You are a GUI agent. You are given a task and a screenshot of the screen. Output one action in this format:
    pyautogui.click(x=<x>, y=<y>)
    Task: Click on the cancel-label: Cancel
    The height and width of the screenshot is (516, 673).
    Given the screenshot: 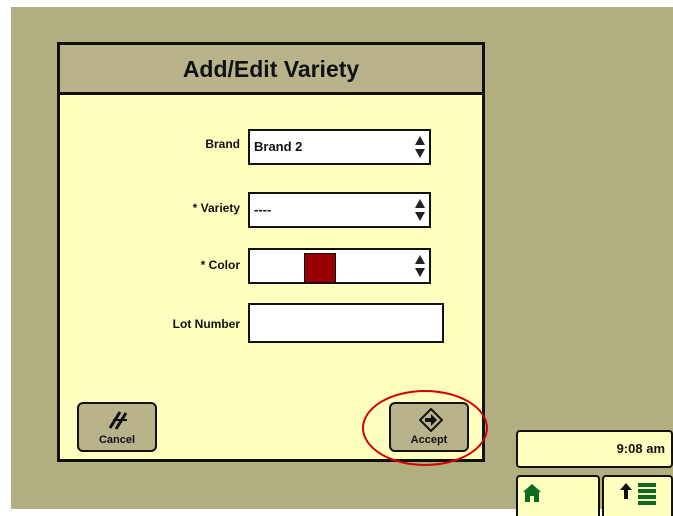 What is the action you would take?
    pyautogui.click(x=117, y=440)
    